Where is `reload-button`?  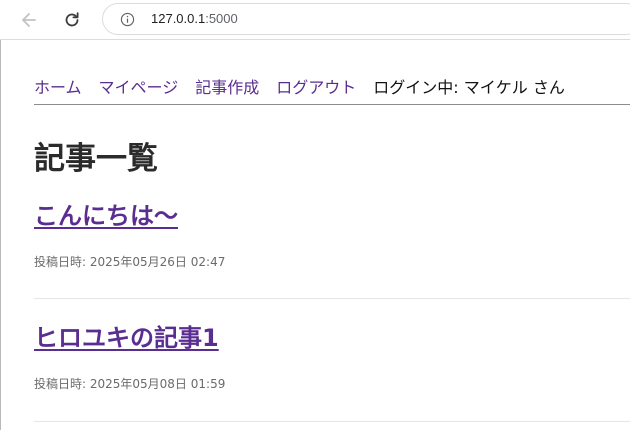 reload-button is located at coordinates (72, 20).